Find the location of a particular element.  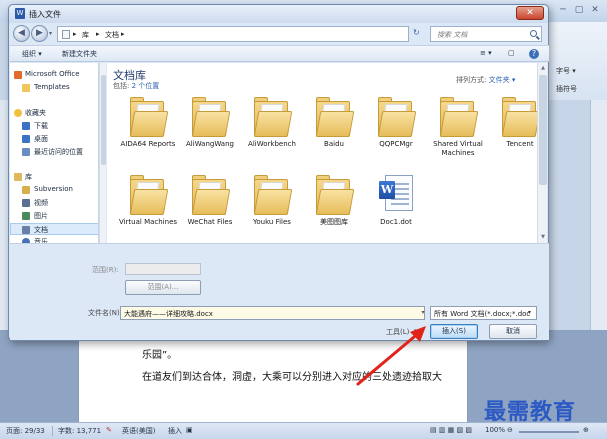

folder-item: Shared Virtual Machines is located at coordinates (458, 130).